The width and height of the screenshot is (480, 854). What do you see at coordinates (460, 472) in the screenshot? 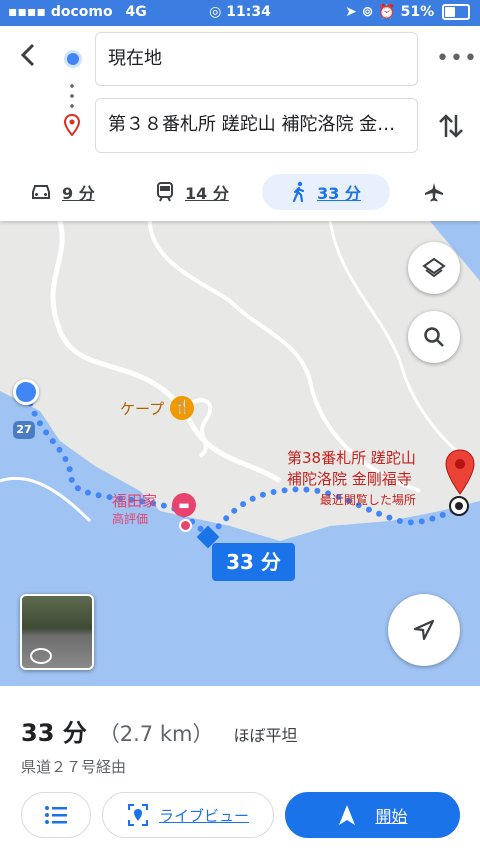
I see `destination-marker-icon` at bounding box center [460, 472].